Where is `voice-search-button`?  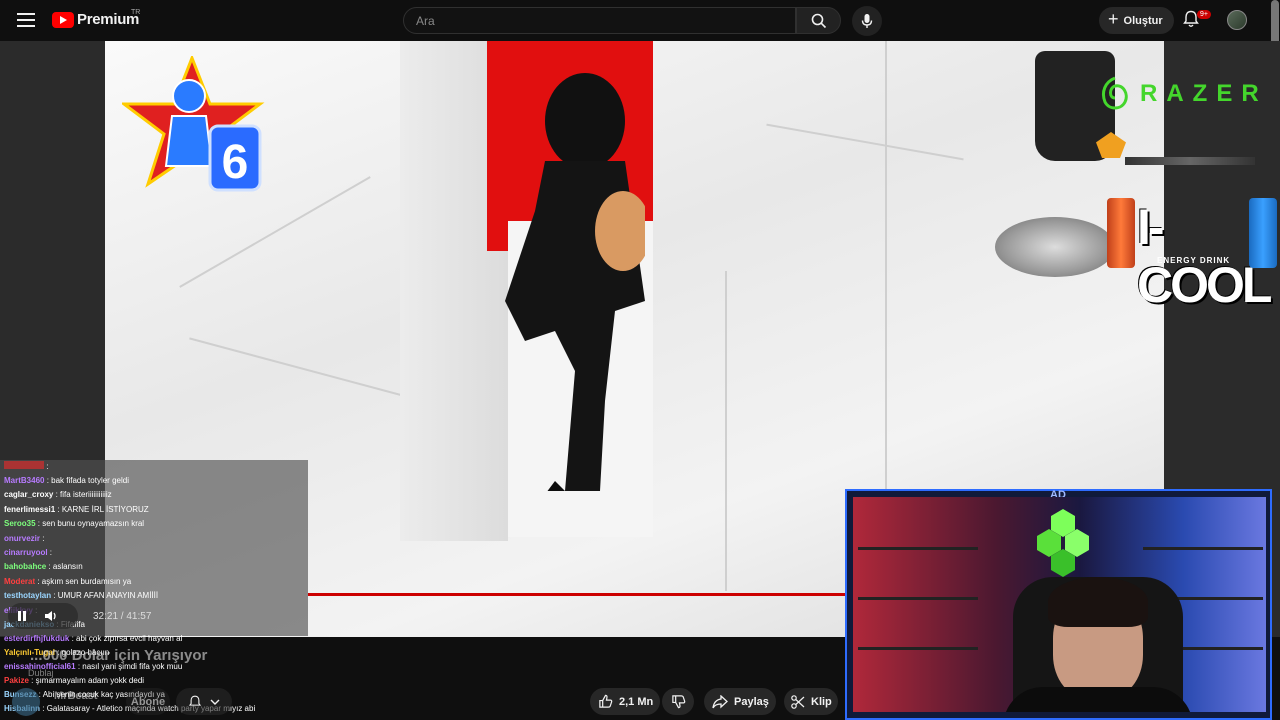 voice-search-button is located at coordinates (867, 21).